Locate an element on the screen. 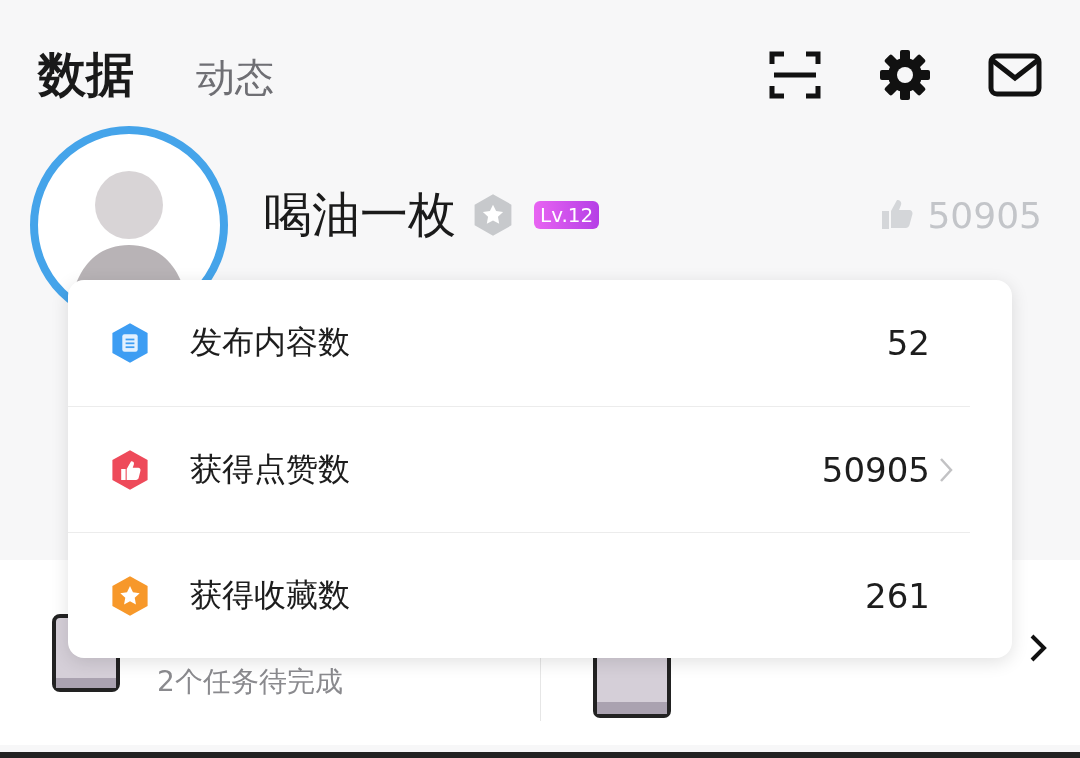 This screenshot has height=758, width=1080. task-subtitle: 2个任务待完成 is located at coordinates (250, 682).